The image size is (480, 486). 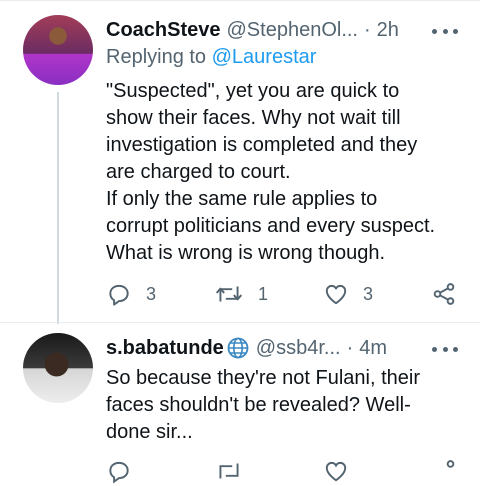 I want to click on tweet-header: CoachSteve @StephenOl... · 2h, so click(x=252, y=30).